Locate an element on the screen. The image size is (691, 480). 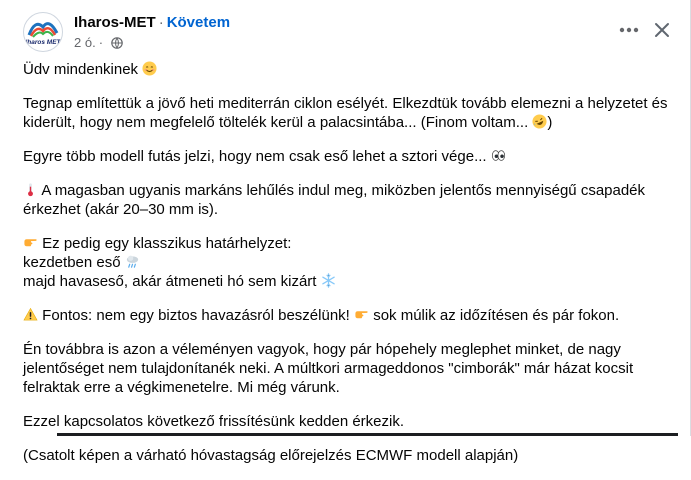
close-icon is located at coordinates (662, 30).